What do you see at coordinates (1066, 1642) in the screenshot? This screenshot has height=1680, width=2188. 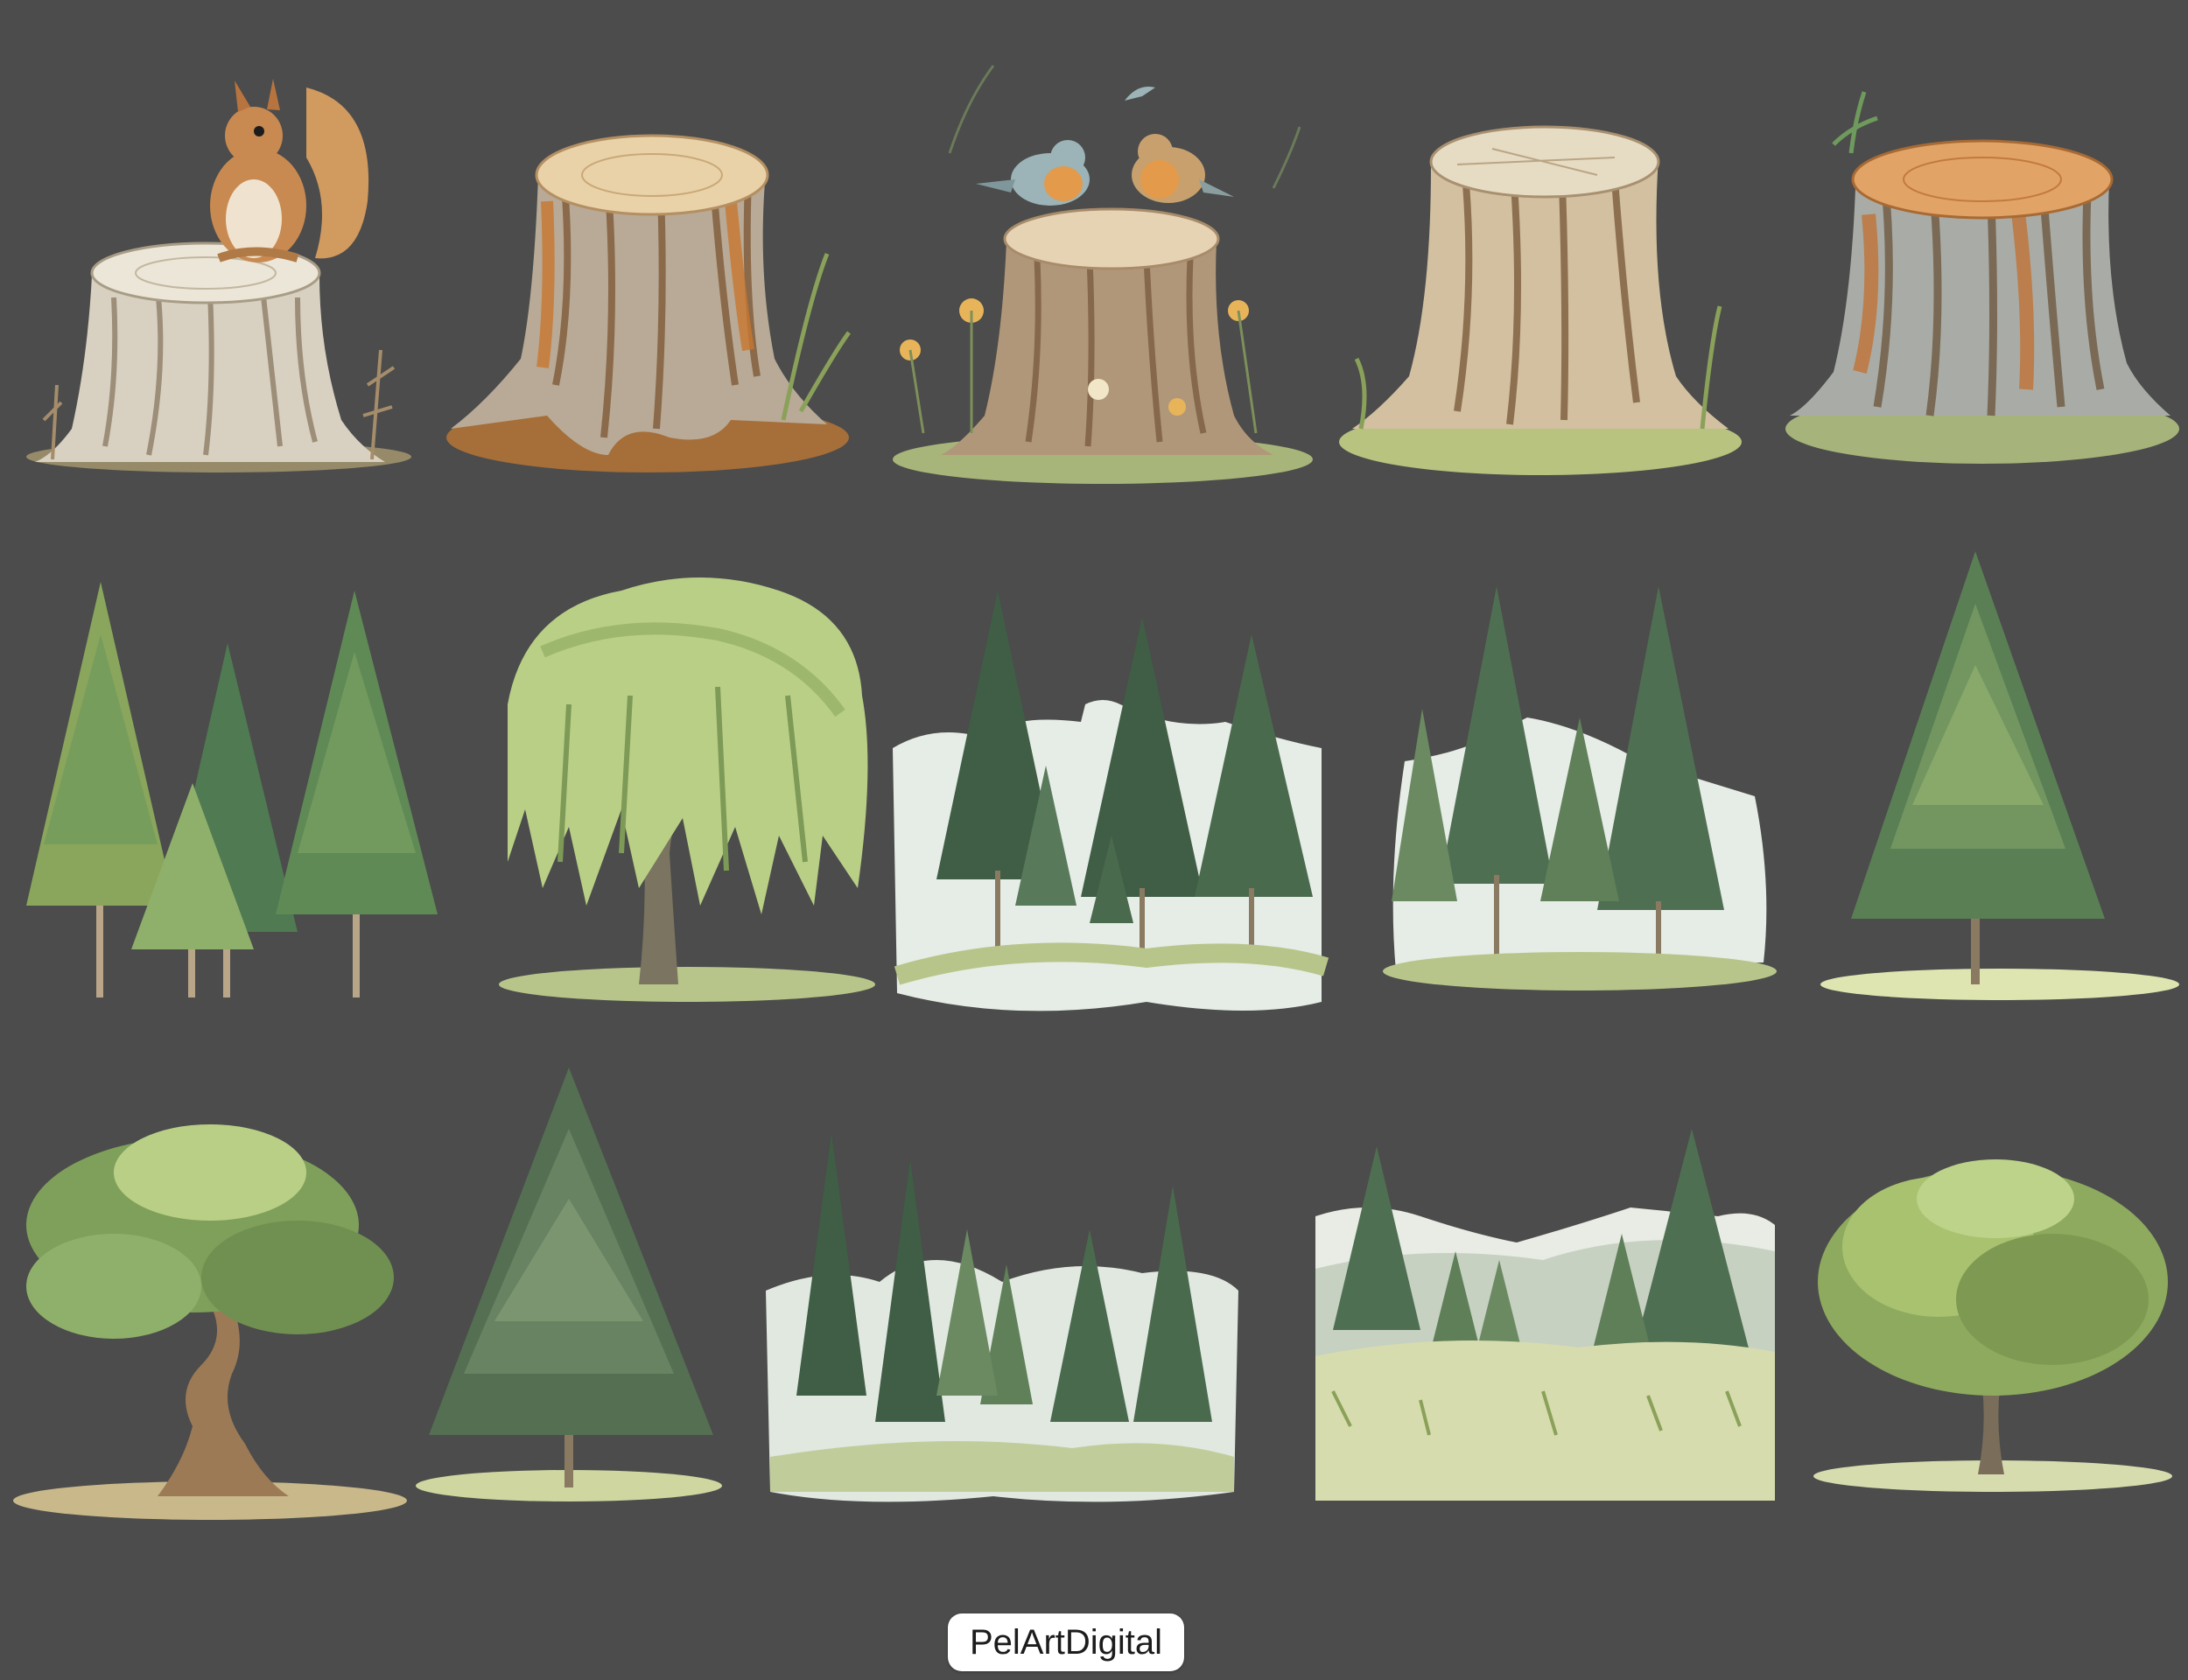 I see `brand-watermark: PelArtDigital` at bounding box center [1066, 1642].